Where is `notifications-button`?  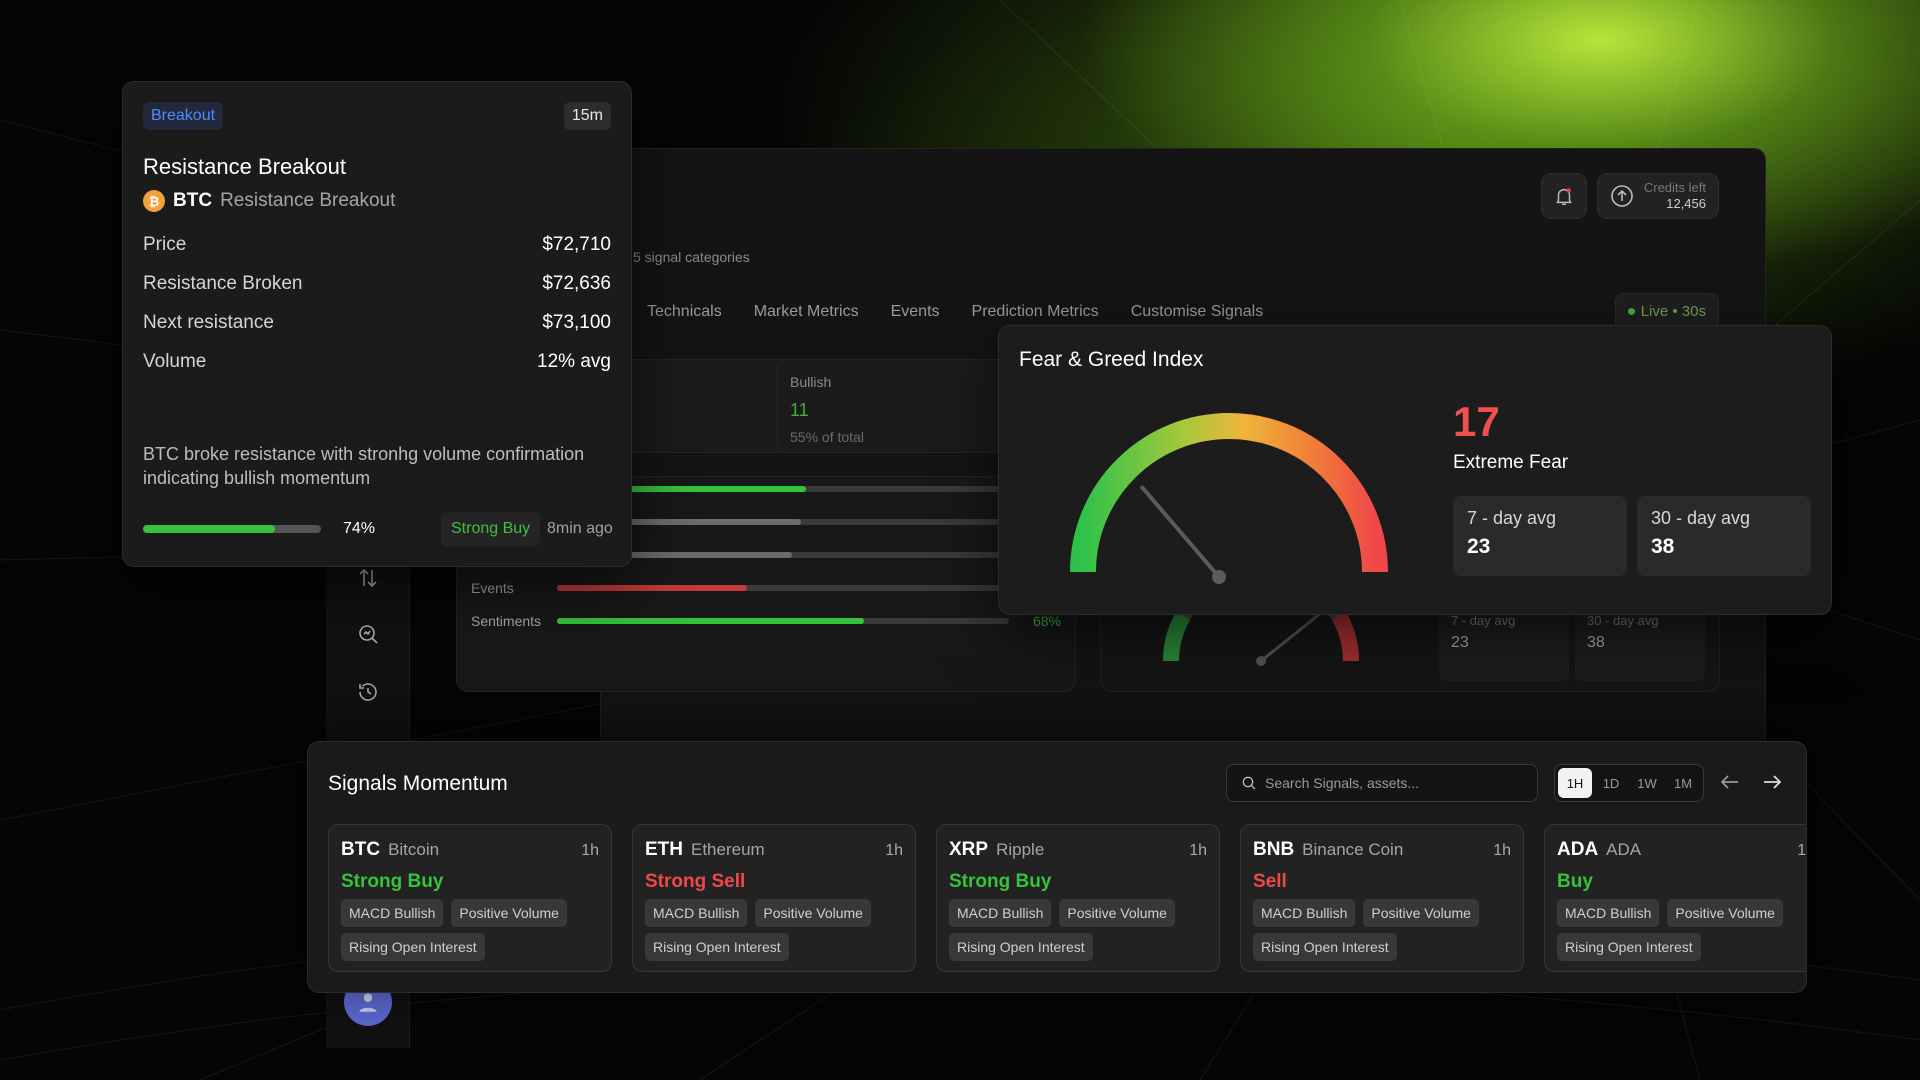
notifications-button is located at coordinates (1563, 196).